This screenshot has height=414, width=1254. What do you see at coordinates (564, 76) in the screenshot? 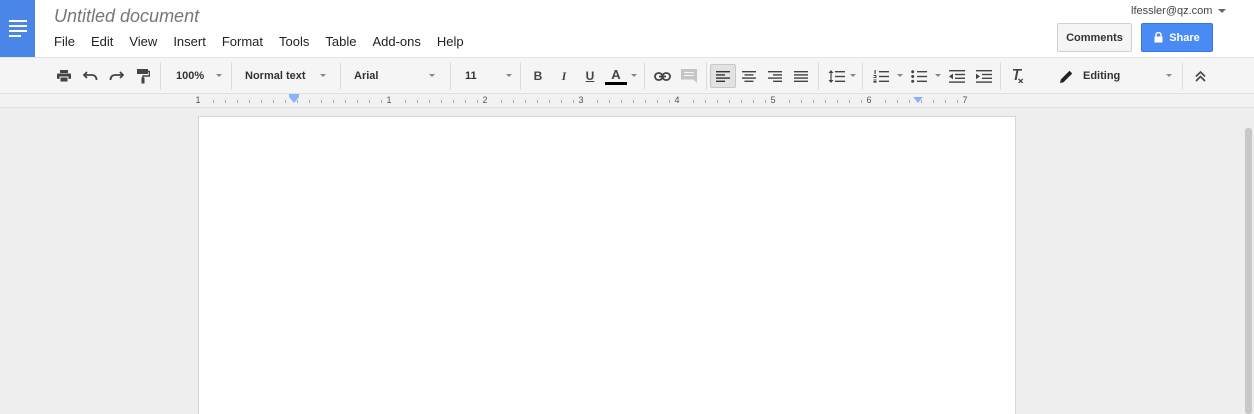
I see `italic-button: I` at bounding box center [564, 76].